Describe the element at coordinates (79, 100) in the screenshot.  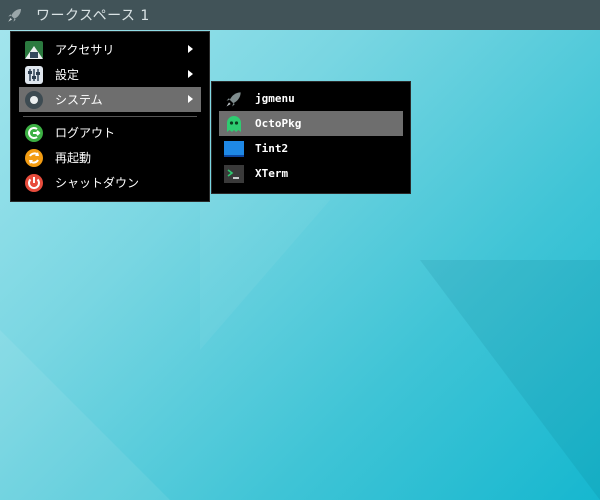
I see `menu-item-label: システム` at that location.